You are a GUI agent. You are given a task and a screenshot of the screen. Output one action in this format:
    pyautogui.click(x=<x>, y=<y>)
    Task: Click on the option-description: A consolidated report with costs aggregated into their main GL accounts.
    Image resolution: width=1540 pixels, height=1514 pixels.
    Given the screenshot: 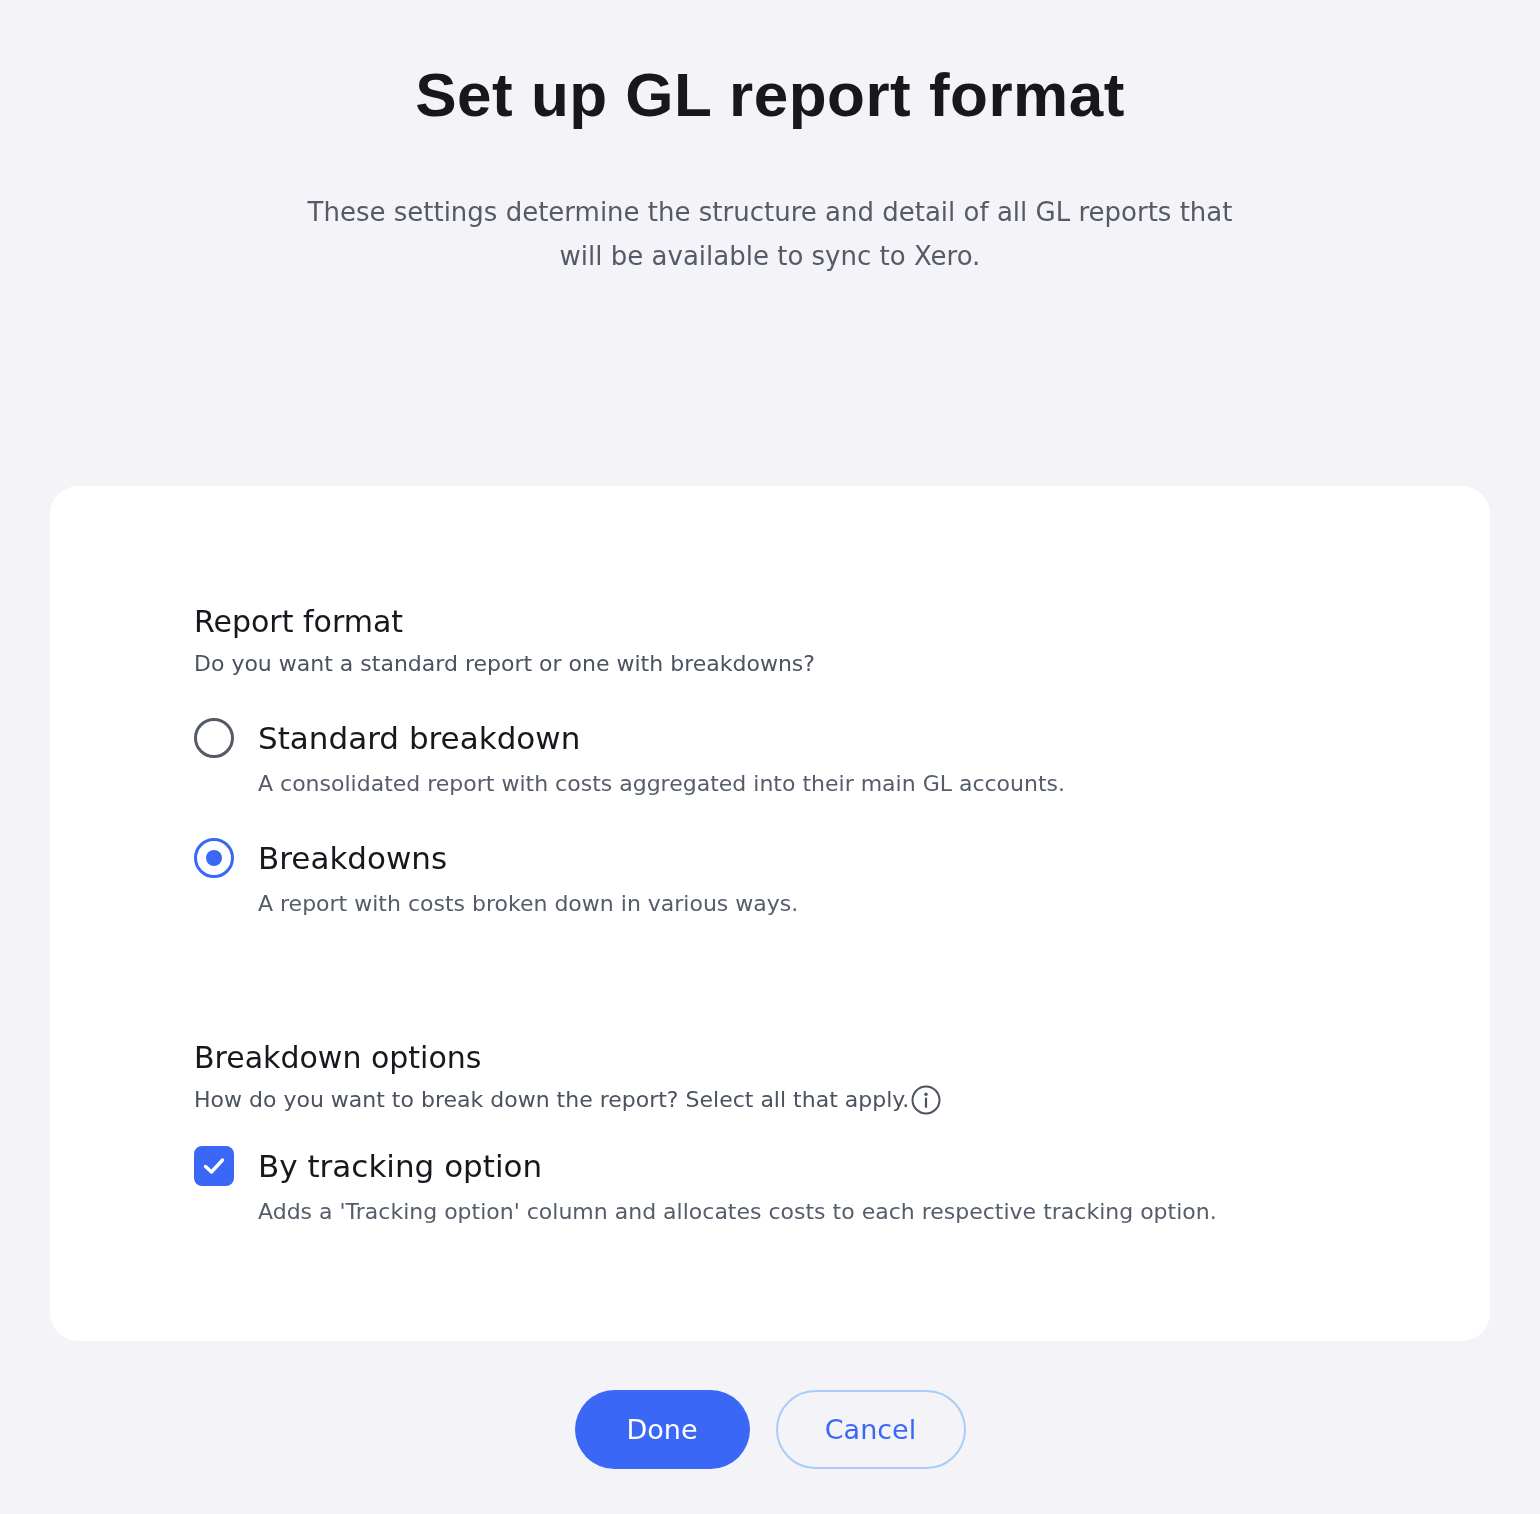 What is the action you would take?
    pyautogui.click(x=662, y=784)
    